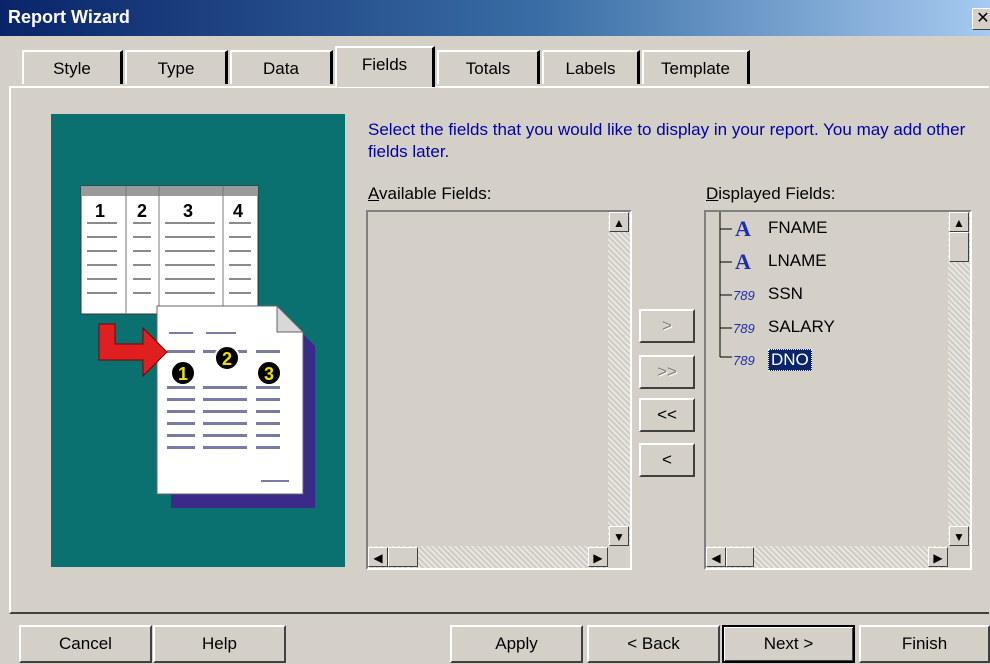 The height and width of the screenshot is (664, 990). I want to click on tab-type: Type, so click(176, 67).